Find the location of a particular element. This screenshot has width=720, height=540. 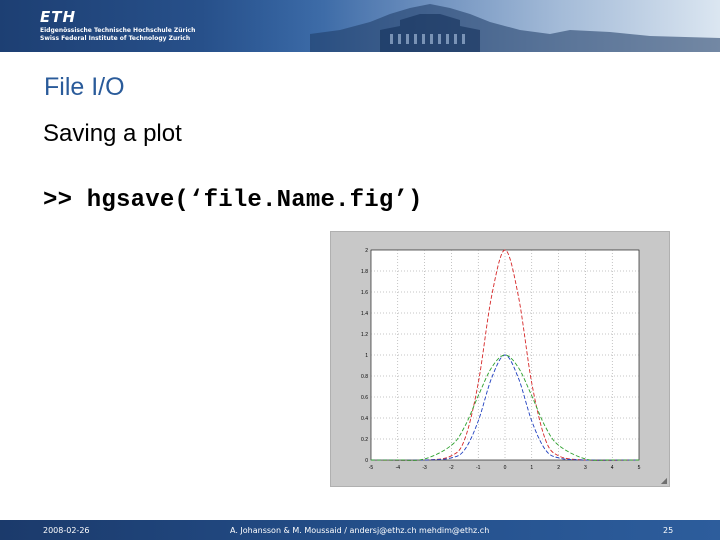

x-tick-label: 1 is located at coordinates (531, 468).